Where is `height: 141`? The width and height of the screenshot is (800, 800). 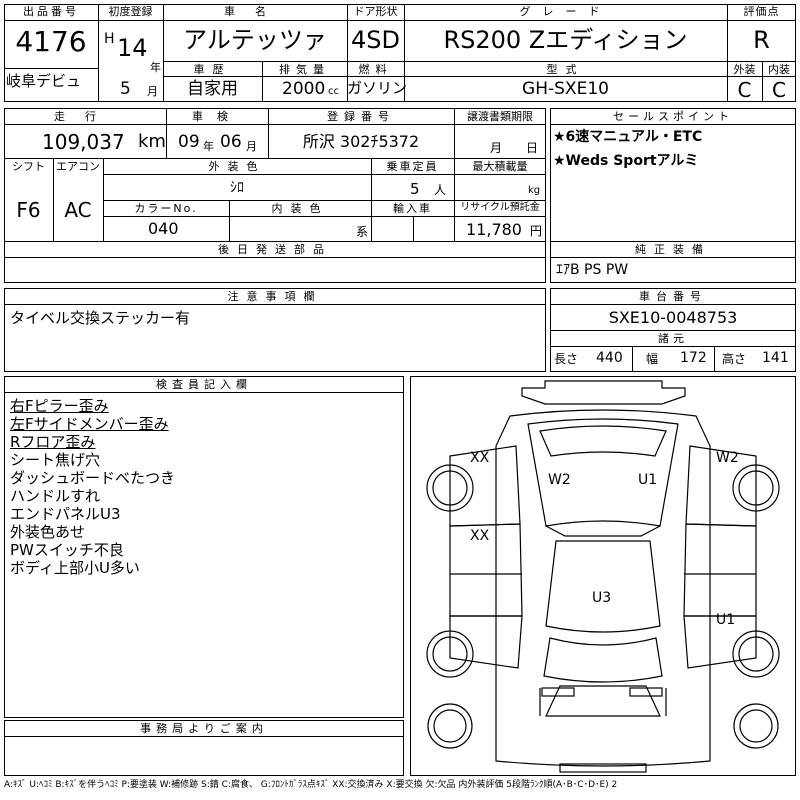
height: 141 is located at coordinates (775, 358).